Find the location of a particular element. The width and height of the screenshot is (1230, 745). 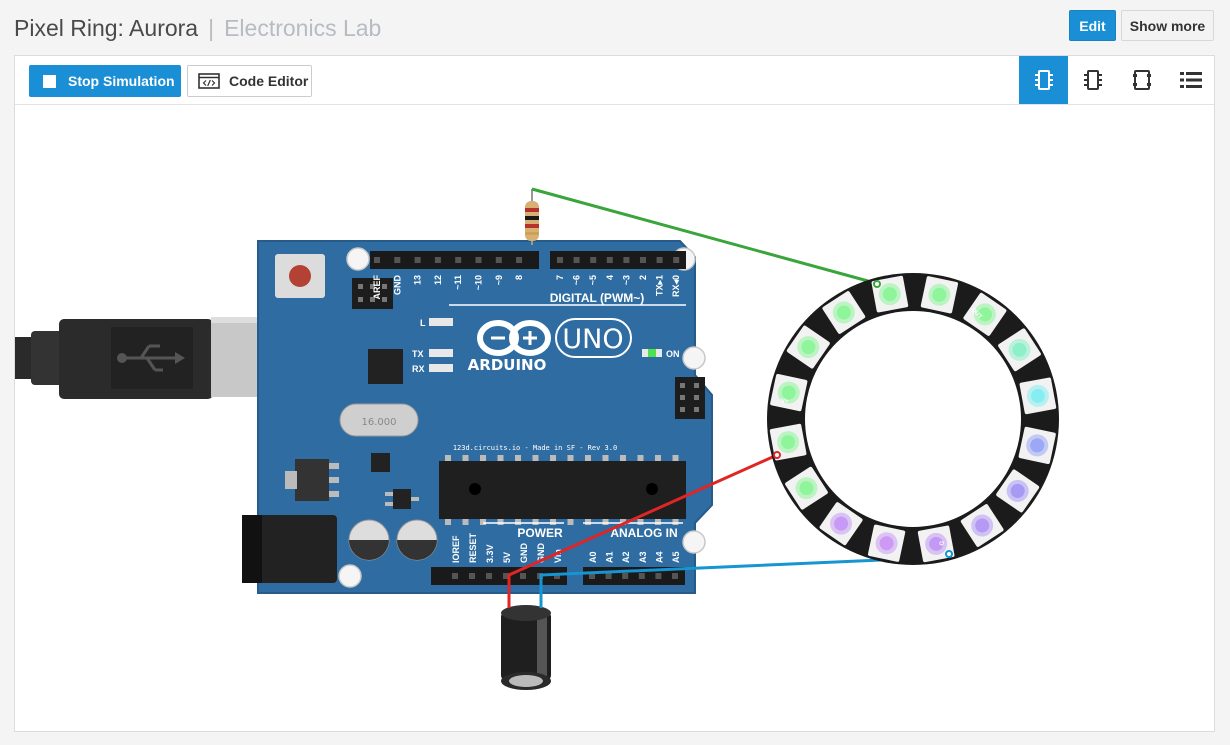

uno-label: UNO is located at coordinates (592, 339).